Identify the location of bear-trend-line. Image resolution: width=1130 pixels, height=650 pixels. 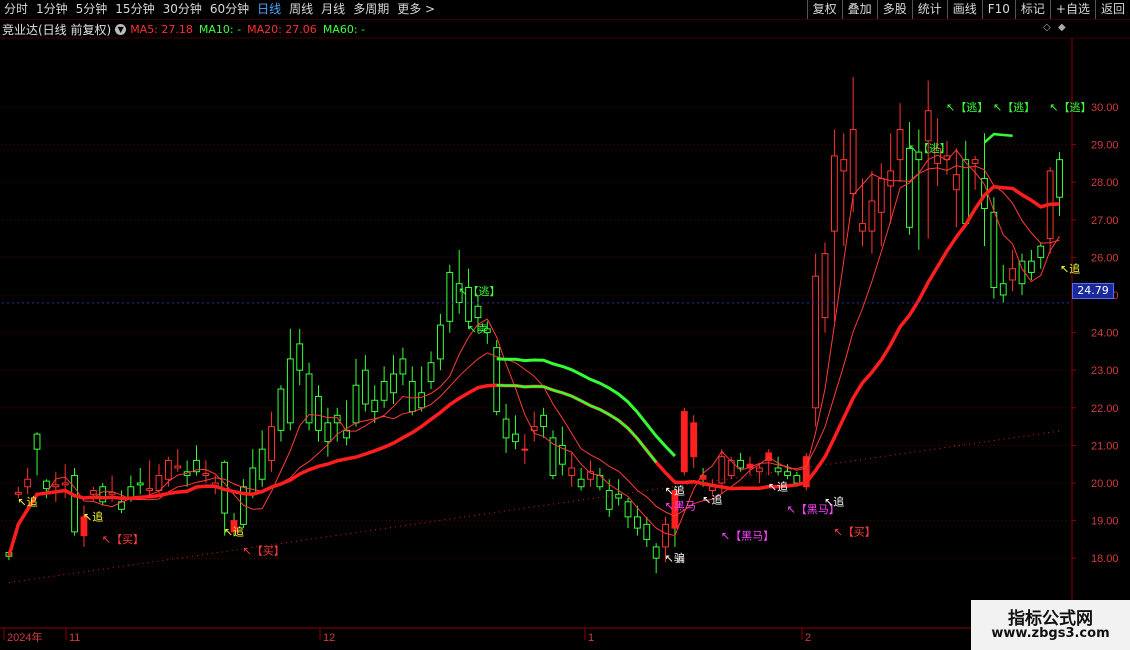
(586, 407).